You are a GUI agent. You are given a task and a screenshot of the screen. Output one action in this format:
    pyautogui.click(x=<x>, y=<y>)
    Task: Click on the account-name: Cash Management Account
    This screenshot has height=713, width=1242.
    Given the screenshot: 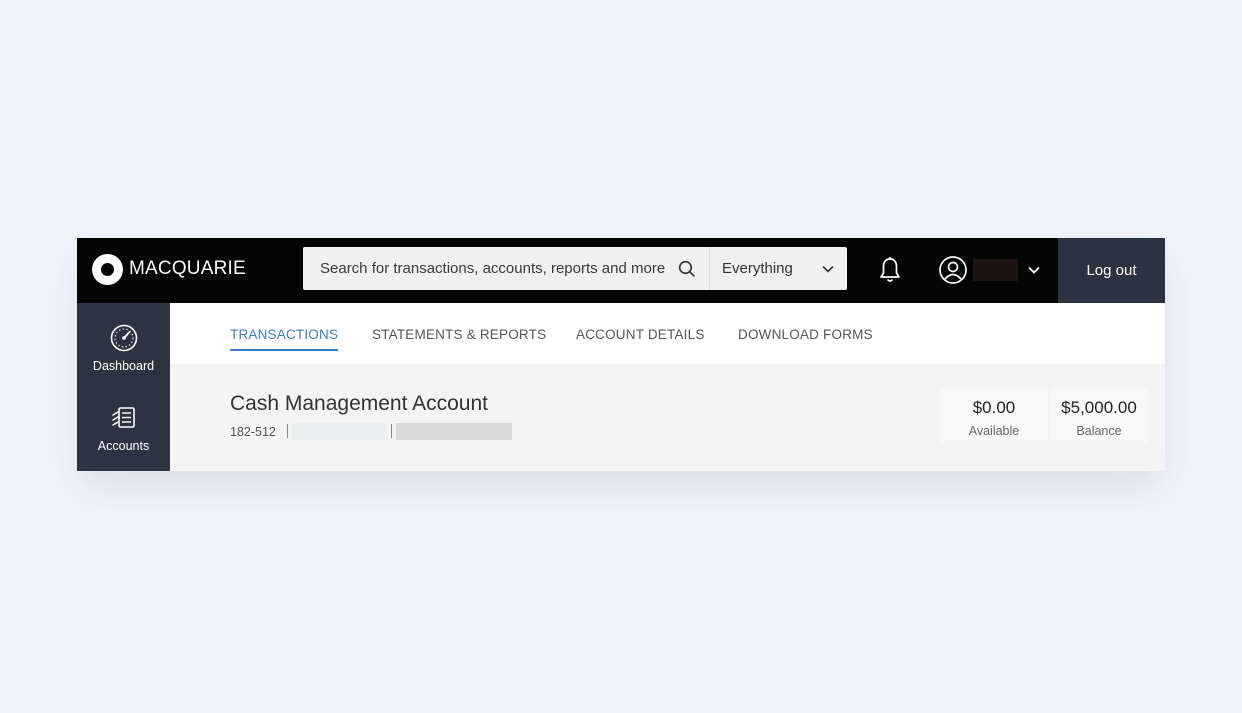 What is the action you would take?
    pyautogui.click(x=359, y=403)
    